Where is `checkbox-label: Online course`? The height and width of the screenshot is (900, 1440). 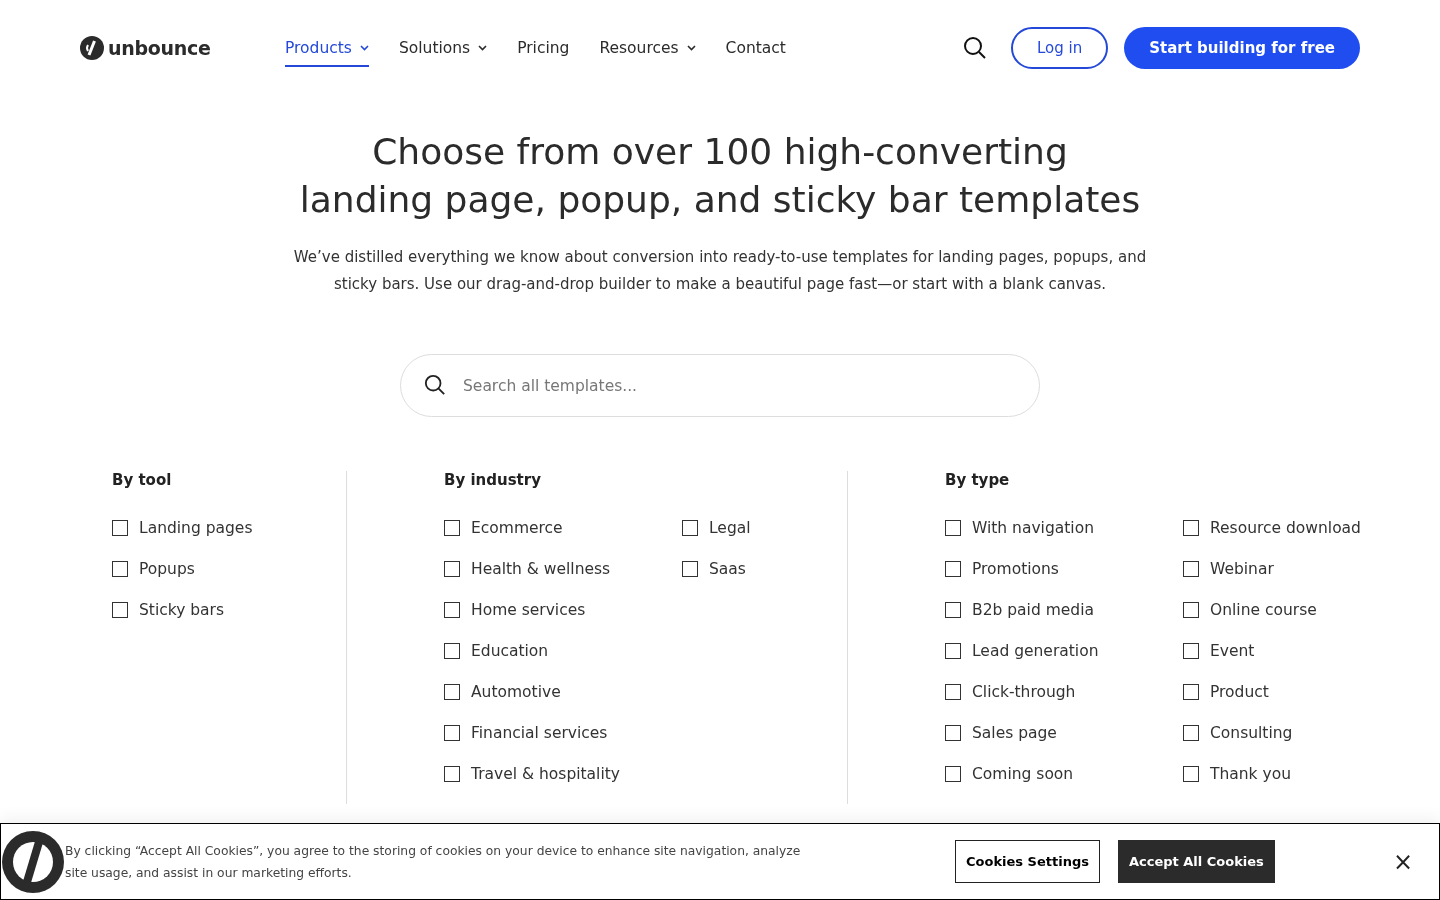 checkbox-label: Online course is located at coordinates (1263, 609).